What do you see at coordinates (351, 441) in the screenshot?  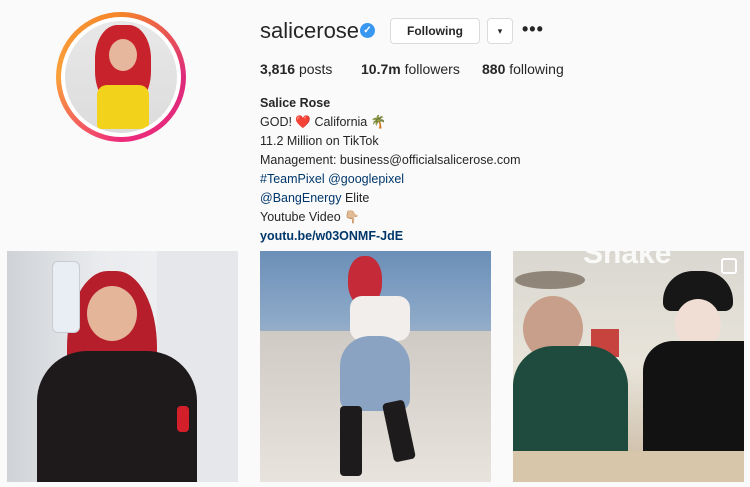 I see `boot-left` at bounding box center [351, 441].